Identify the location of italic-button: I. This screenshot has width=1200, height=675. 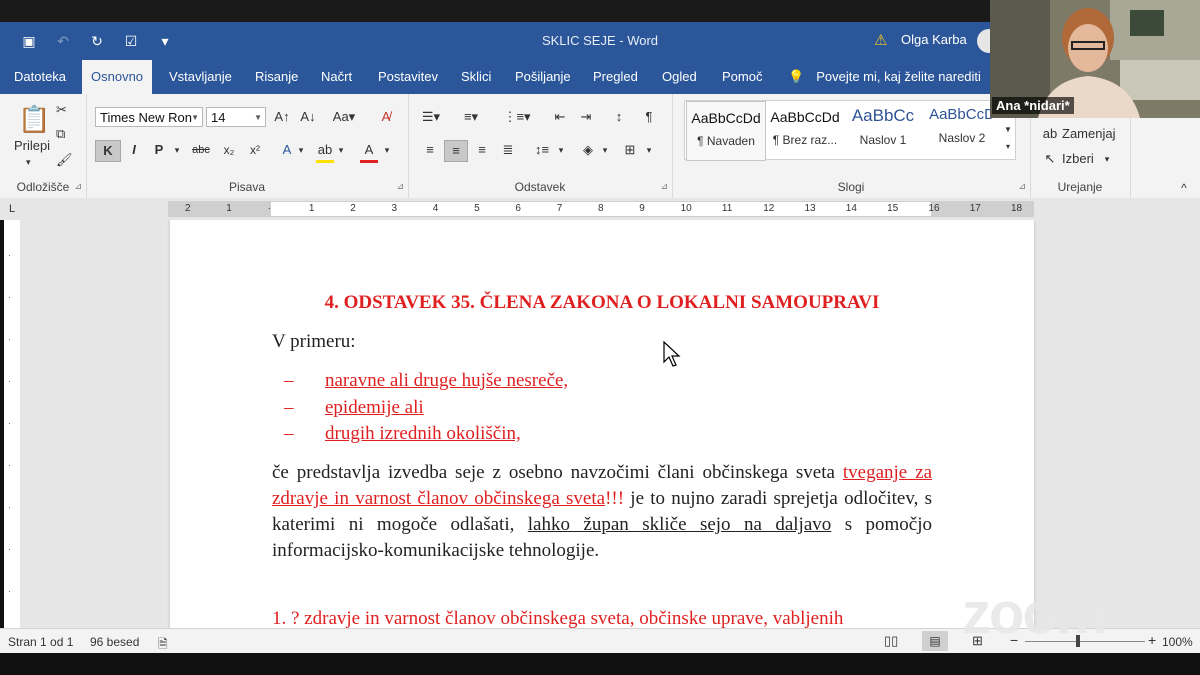
(134, 150).